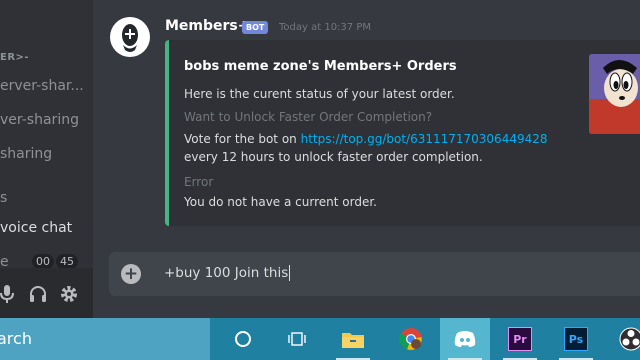 The width and height of the screenshot is (640, 360). I want to click on cartoon-thumbnail-image, so click(614, 94).